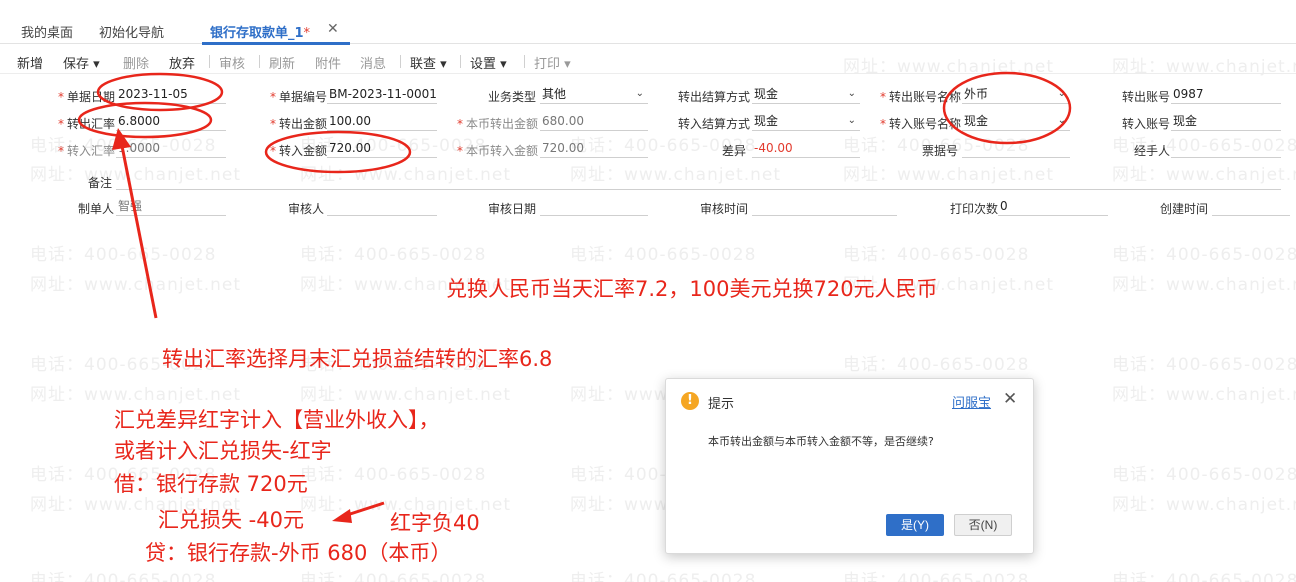 This screenshot has height=582, width=1296. Describe the element at coordinates (734, 151) in the screenshot. I see `difference-label: 差异` at that location.